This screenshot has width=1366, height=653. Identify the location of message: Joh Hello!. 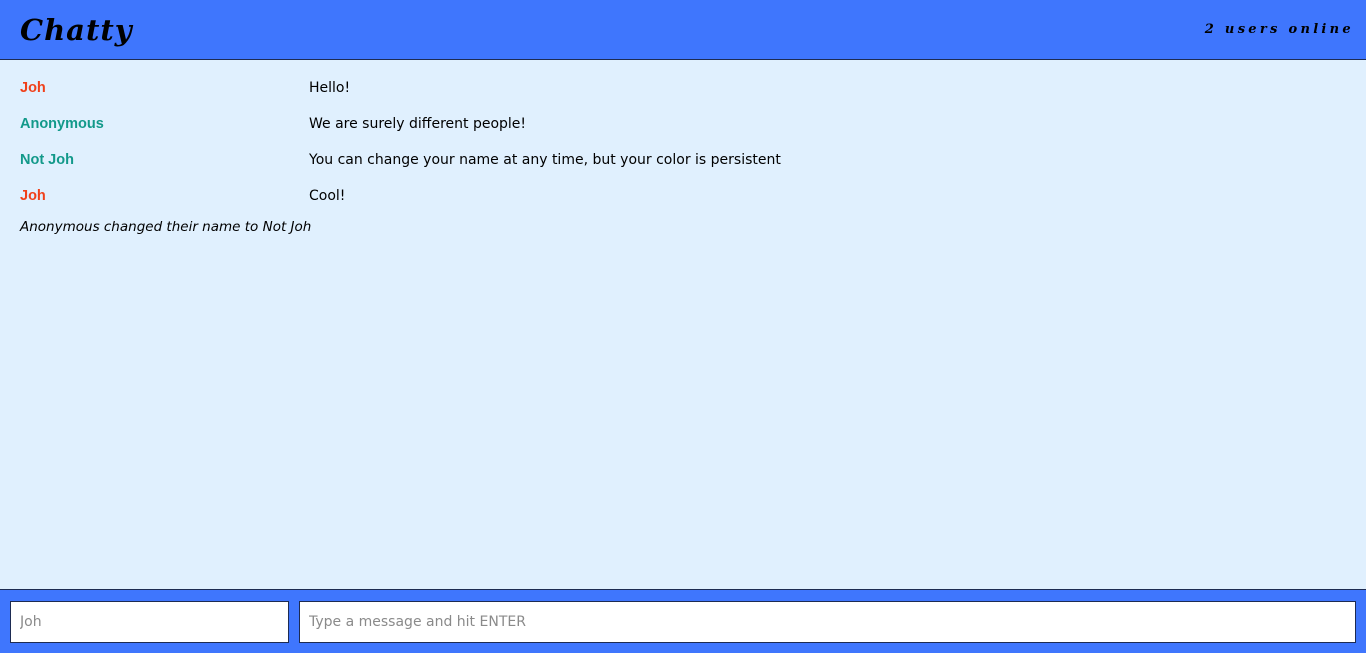
(670, 88).